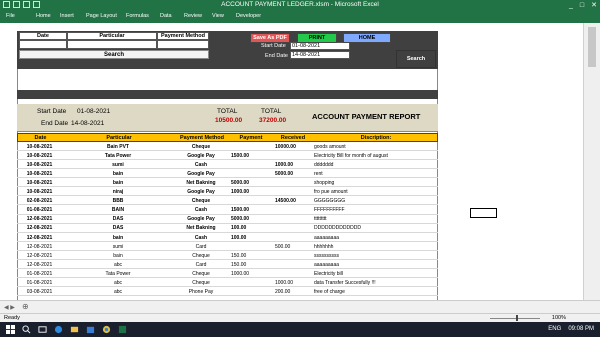  What do you see at coordinates (554, 329) in the screenshot?
I see `language-indicator: ENG` at bounding box center [554, 329].